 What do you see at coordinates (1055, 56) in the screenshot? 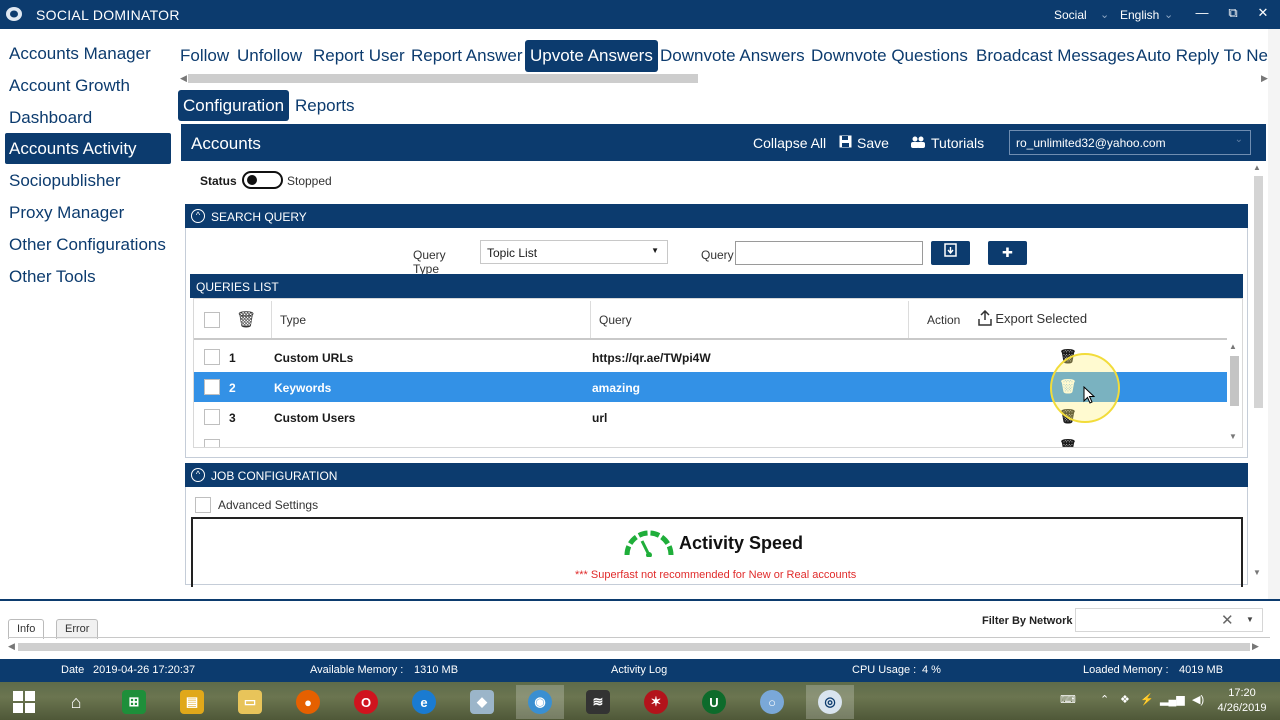
I see `tab-broadcast-messages: Broadcast Messages` at bounding box center [1055, 56].